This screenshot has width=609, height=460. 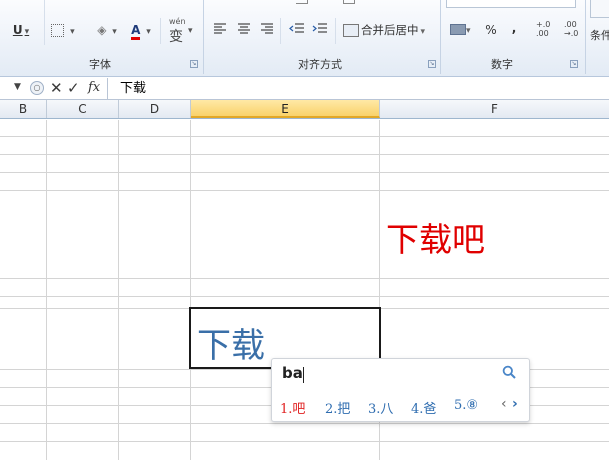 What do you see at coordinates (23, 109) in the screenshot?
I see `column-header-b: B` at bounding box center [23, 109].